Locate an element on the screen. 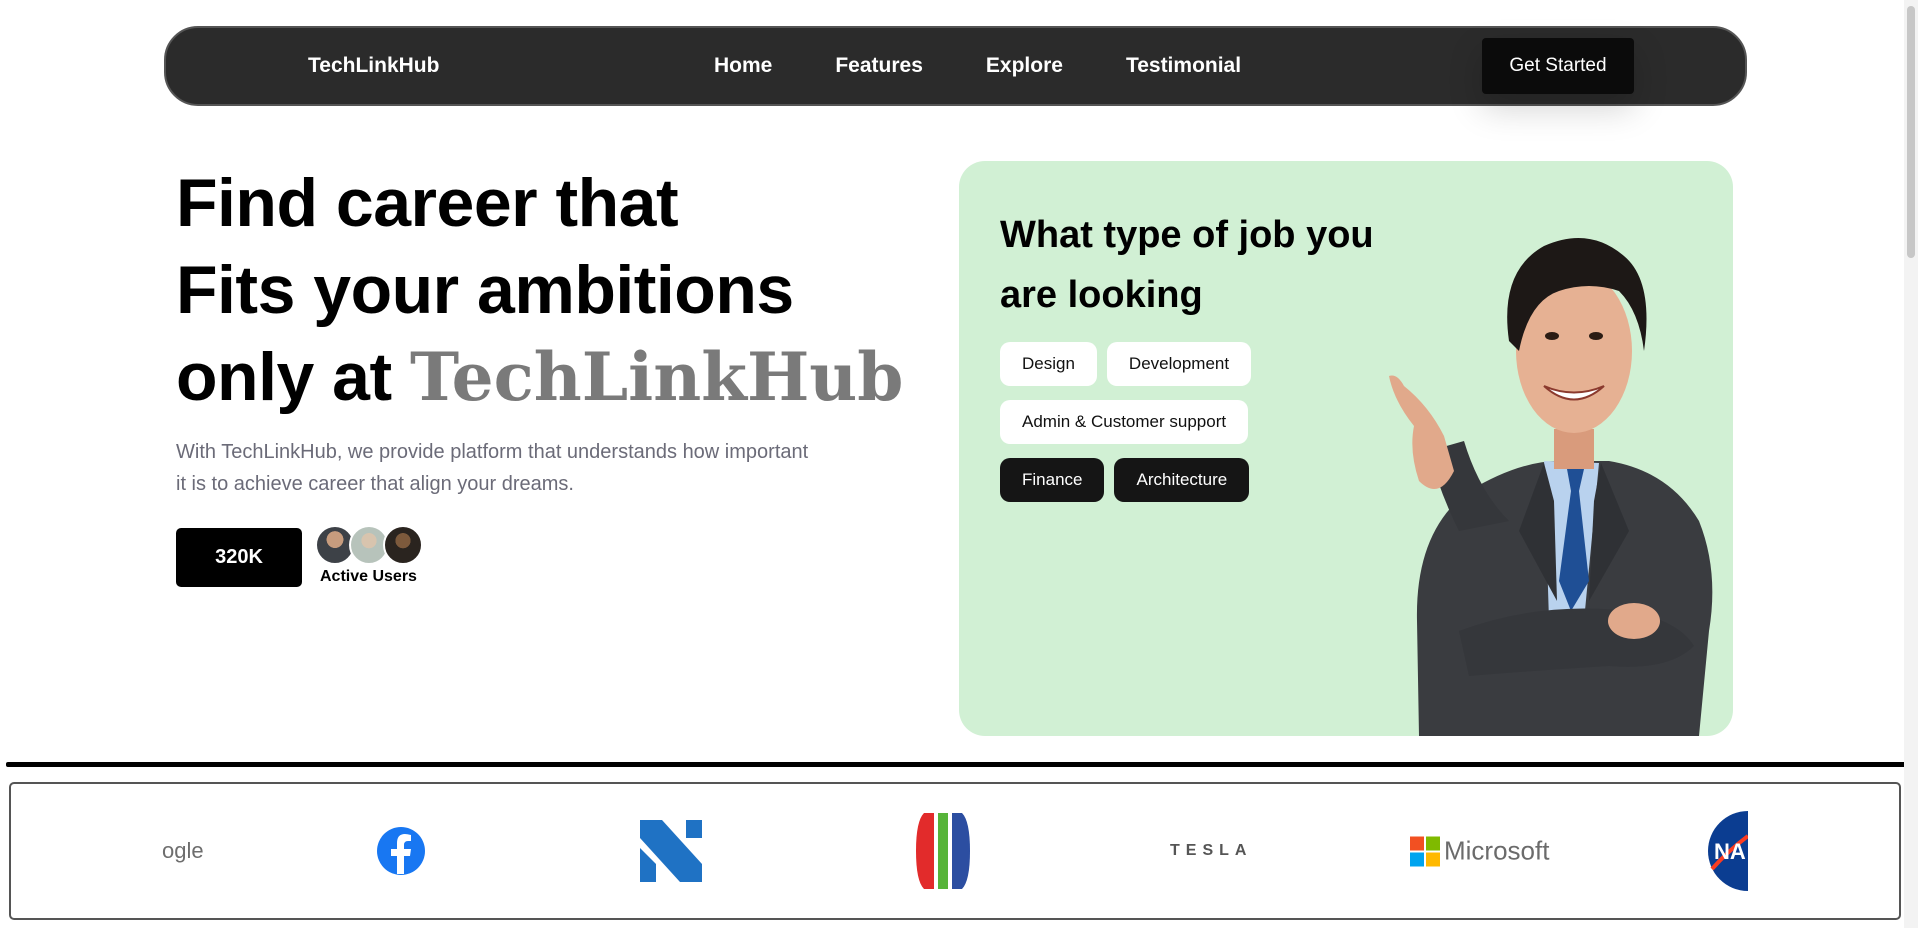  nasa-logo: NA is located at coordinates (1728, 851).